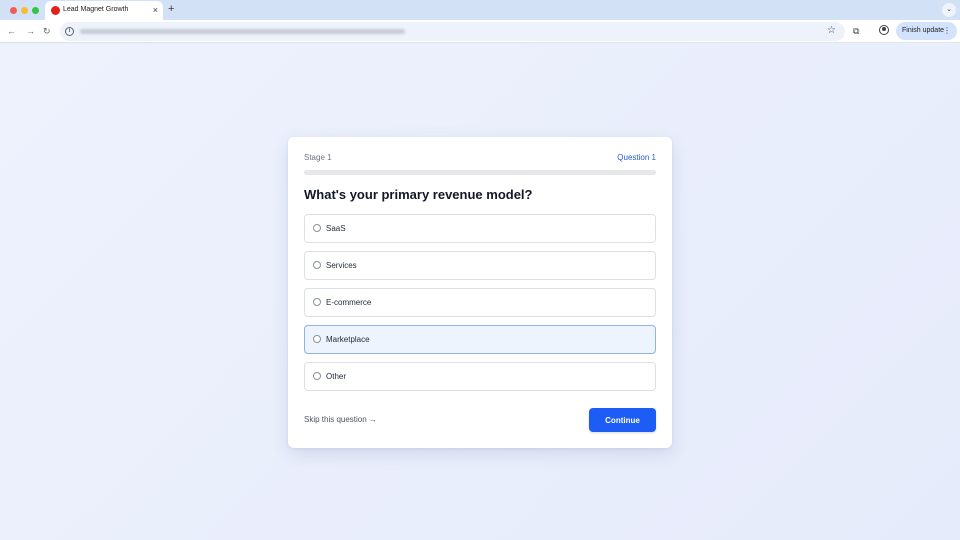 This screenshot has height=540, width=960. What do you see at coordinates (348, 339) in the screenshot?
I see `option-label: Marketplace` at bounding box center [348, 339].